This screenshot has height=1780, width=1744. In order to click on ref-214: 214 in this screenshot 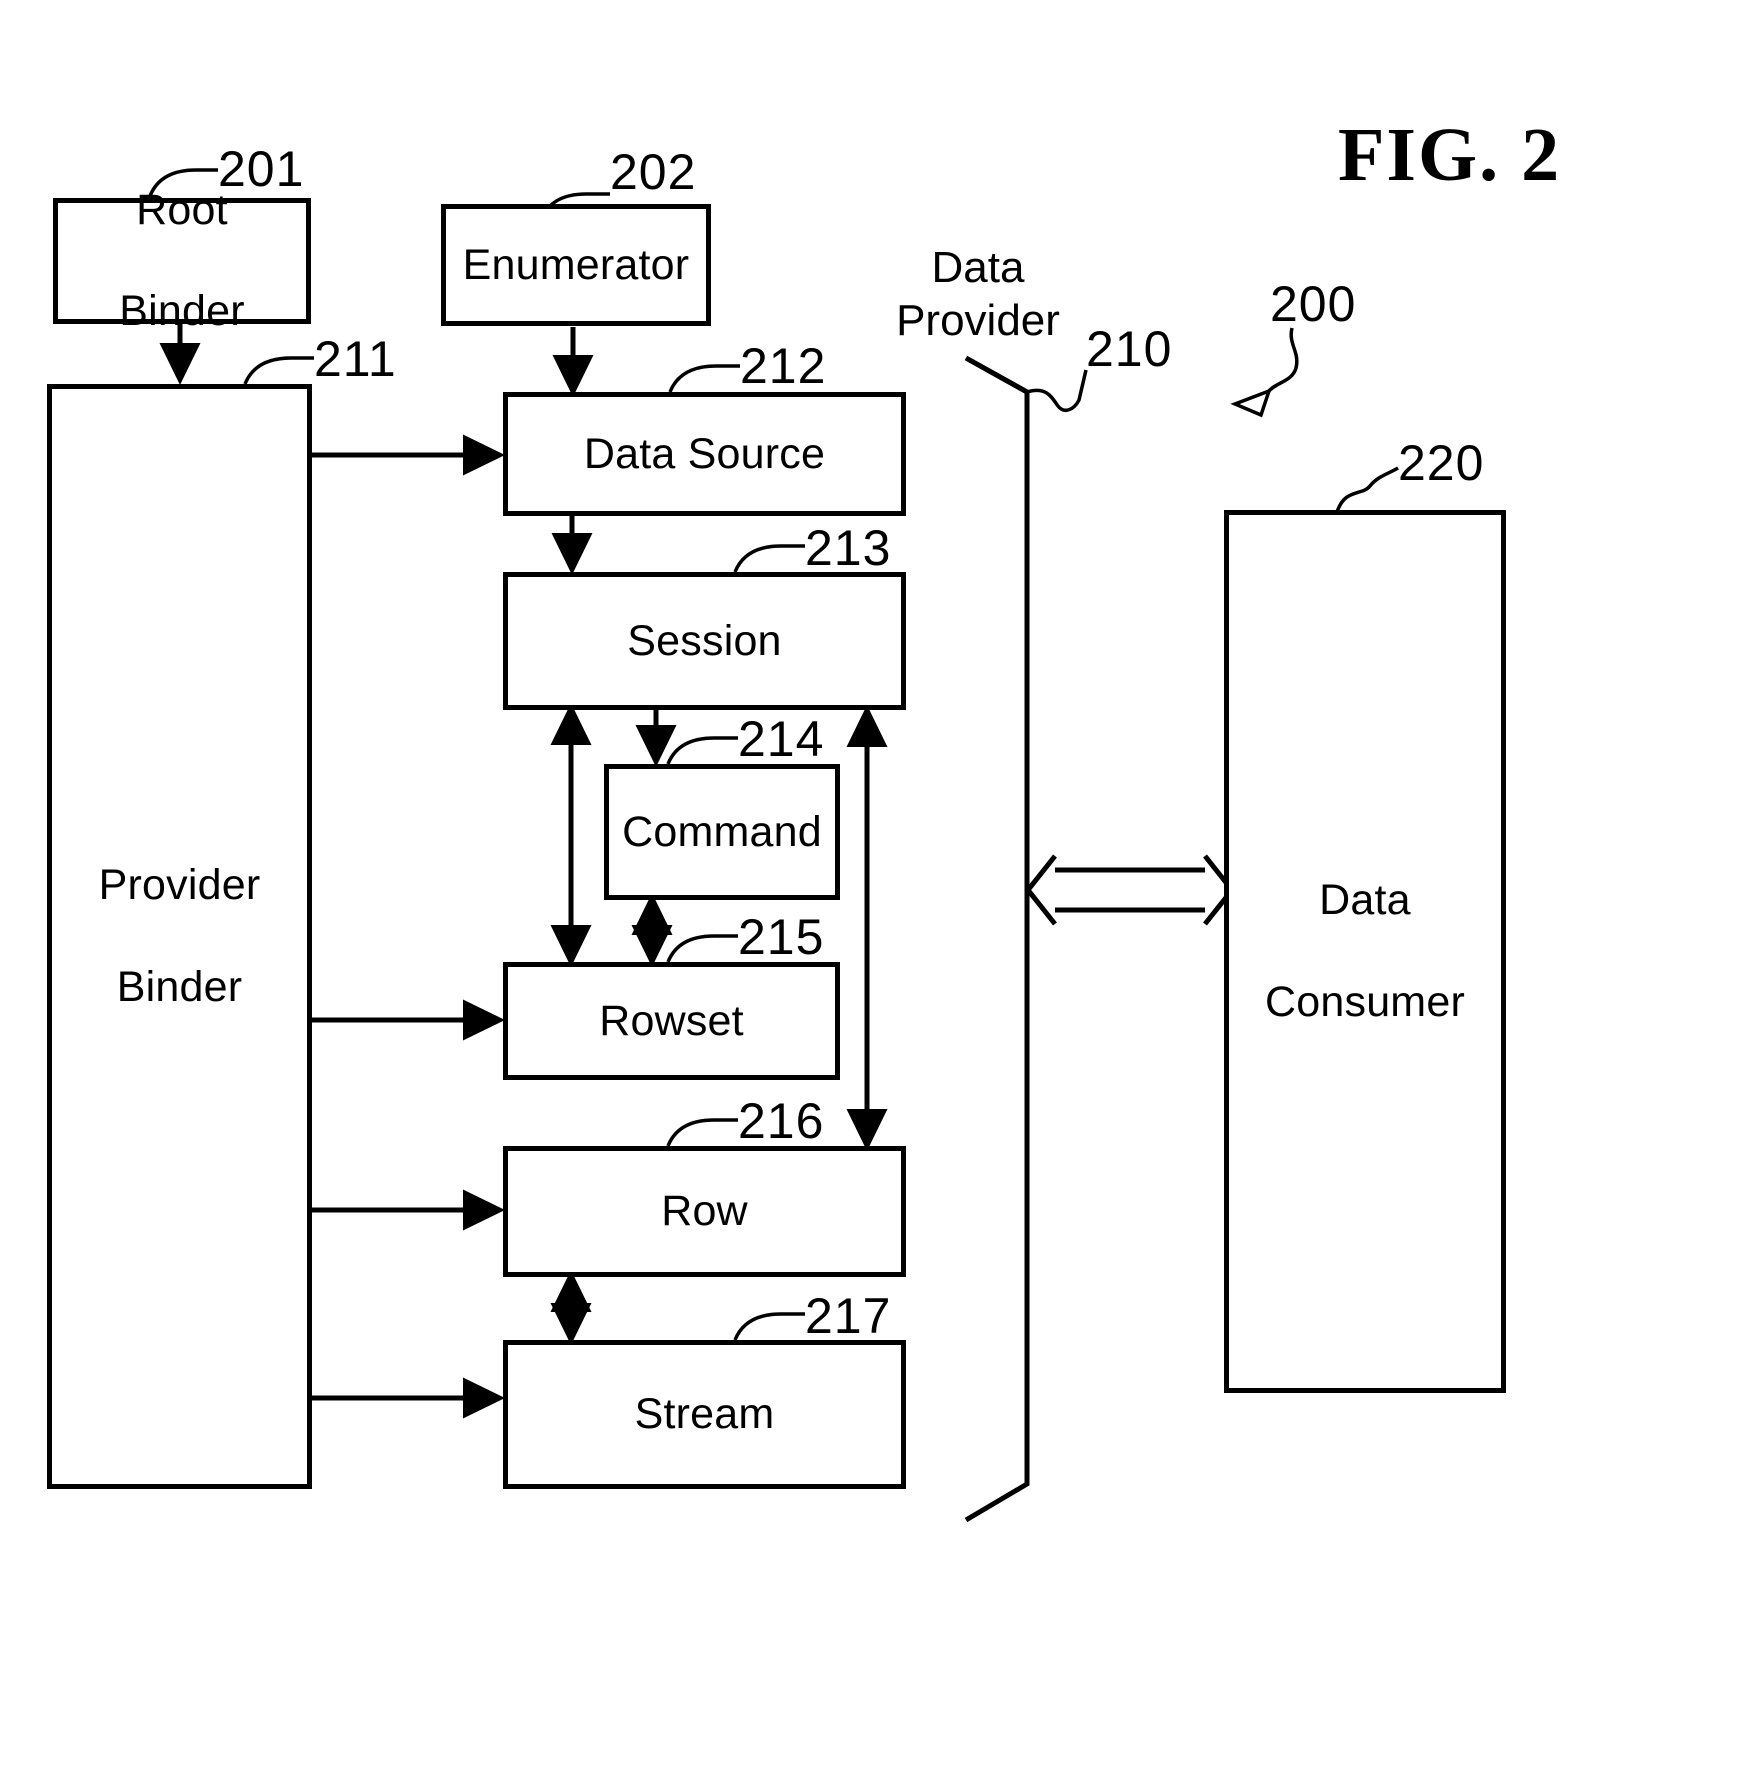, I will do `click(781, 739)`.